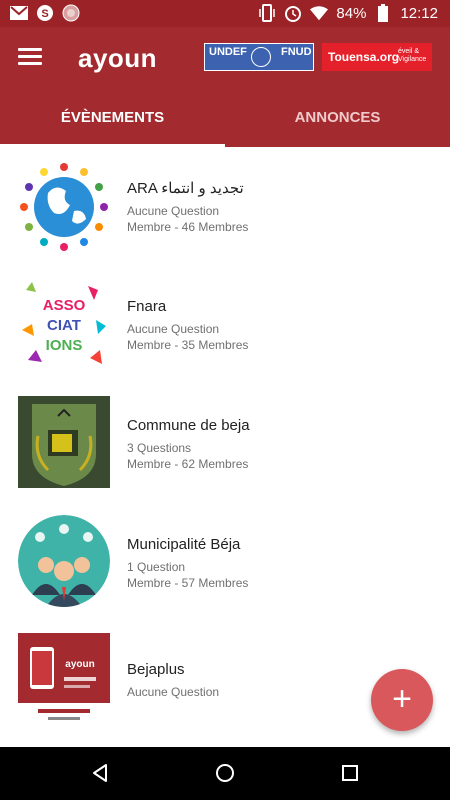 The width and height of the screenshot is (450, 800). Describe the element at coordinates (112, 119) in the screenshot. I see `tab-evenements: ÉVÈNEMENTS` at that location.